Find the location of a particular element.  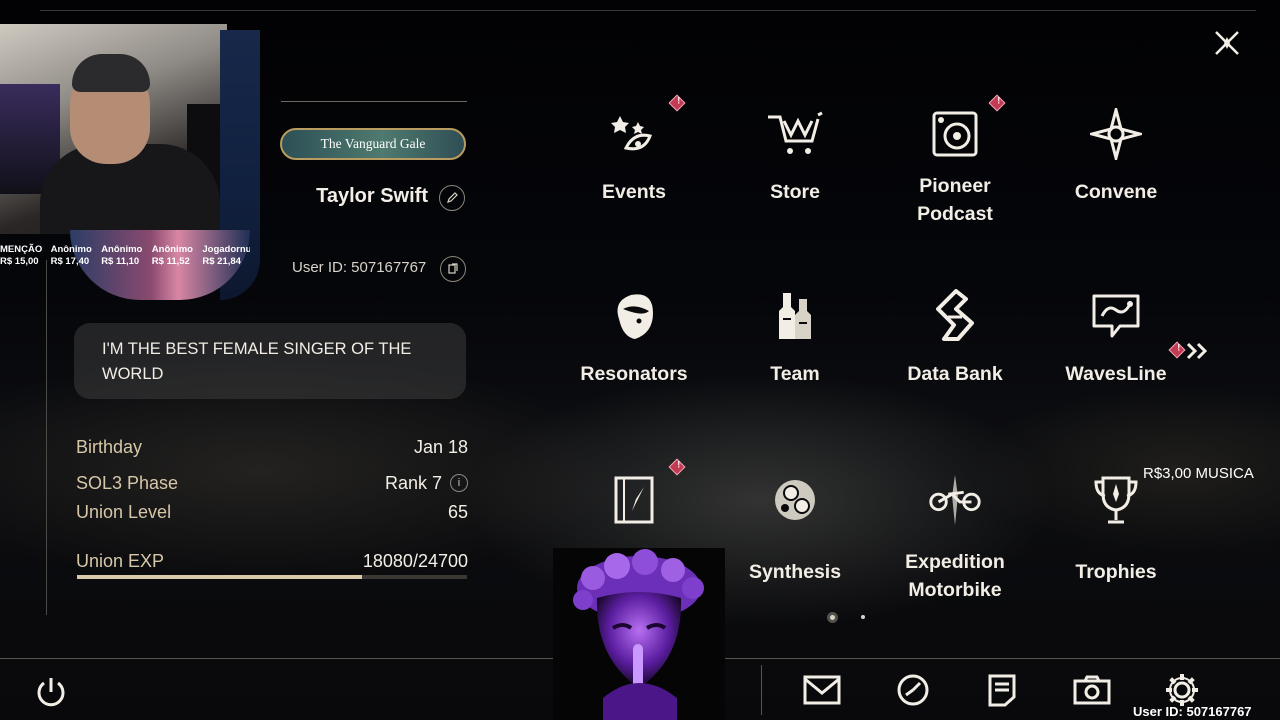

camera-icon is located at coordinates (1092, 690).